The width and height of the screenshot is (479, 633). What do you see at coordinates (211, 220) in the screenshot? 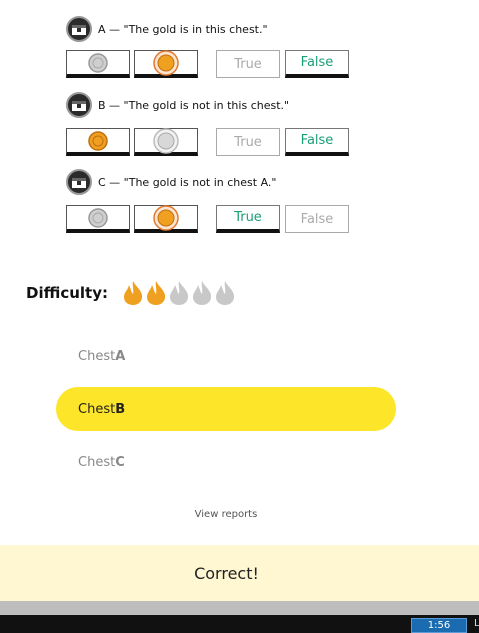
I see `statement-c-controls: True False` at bounding box center [211, 220].